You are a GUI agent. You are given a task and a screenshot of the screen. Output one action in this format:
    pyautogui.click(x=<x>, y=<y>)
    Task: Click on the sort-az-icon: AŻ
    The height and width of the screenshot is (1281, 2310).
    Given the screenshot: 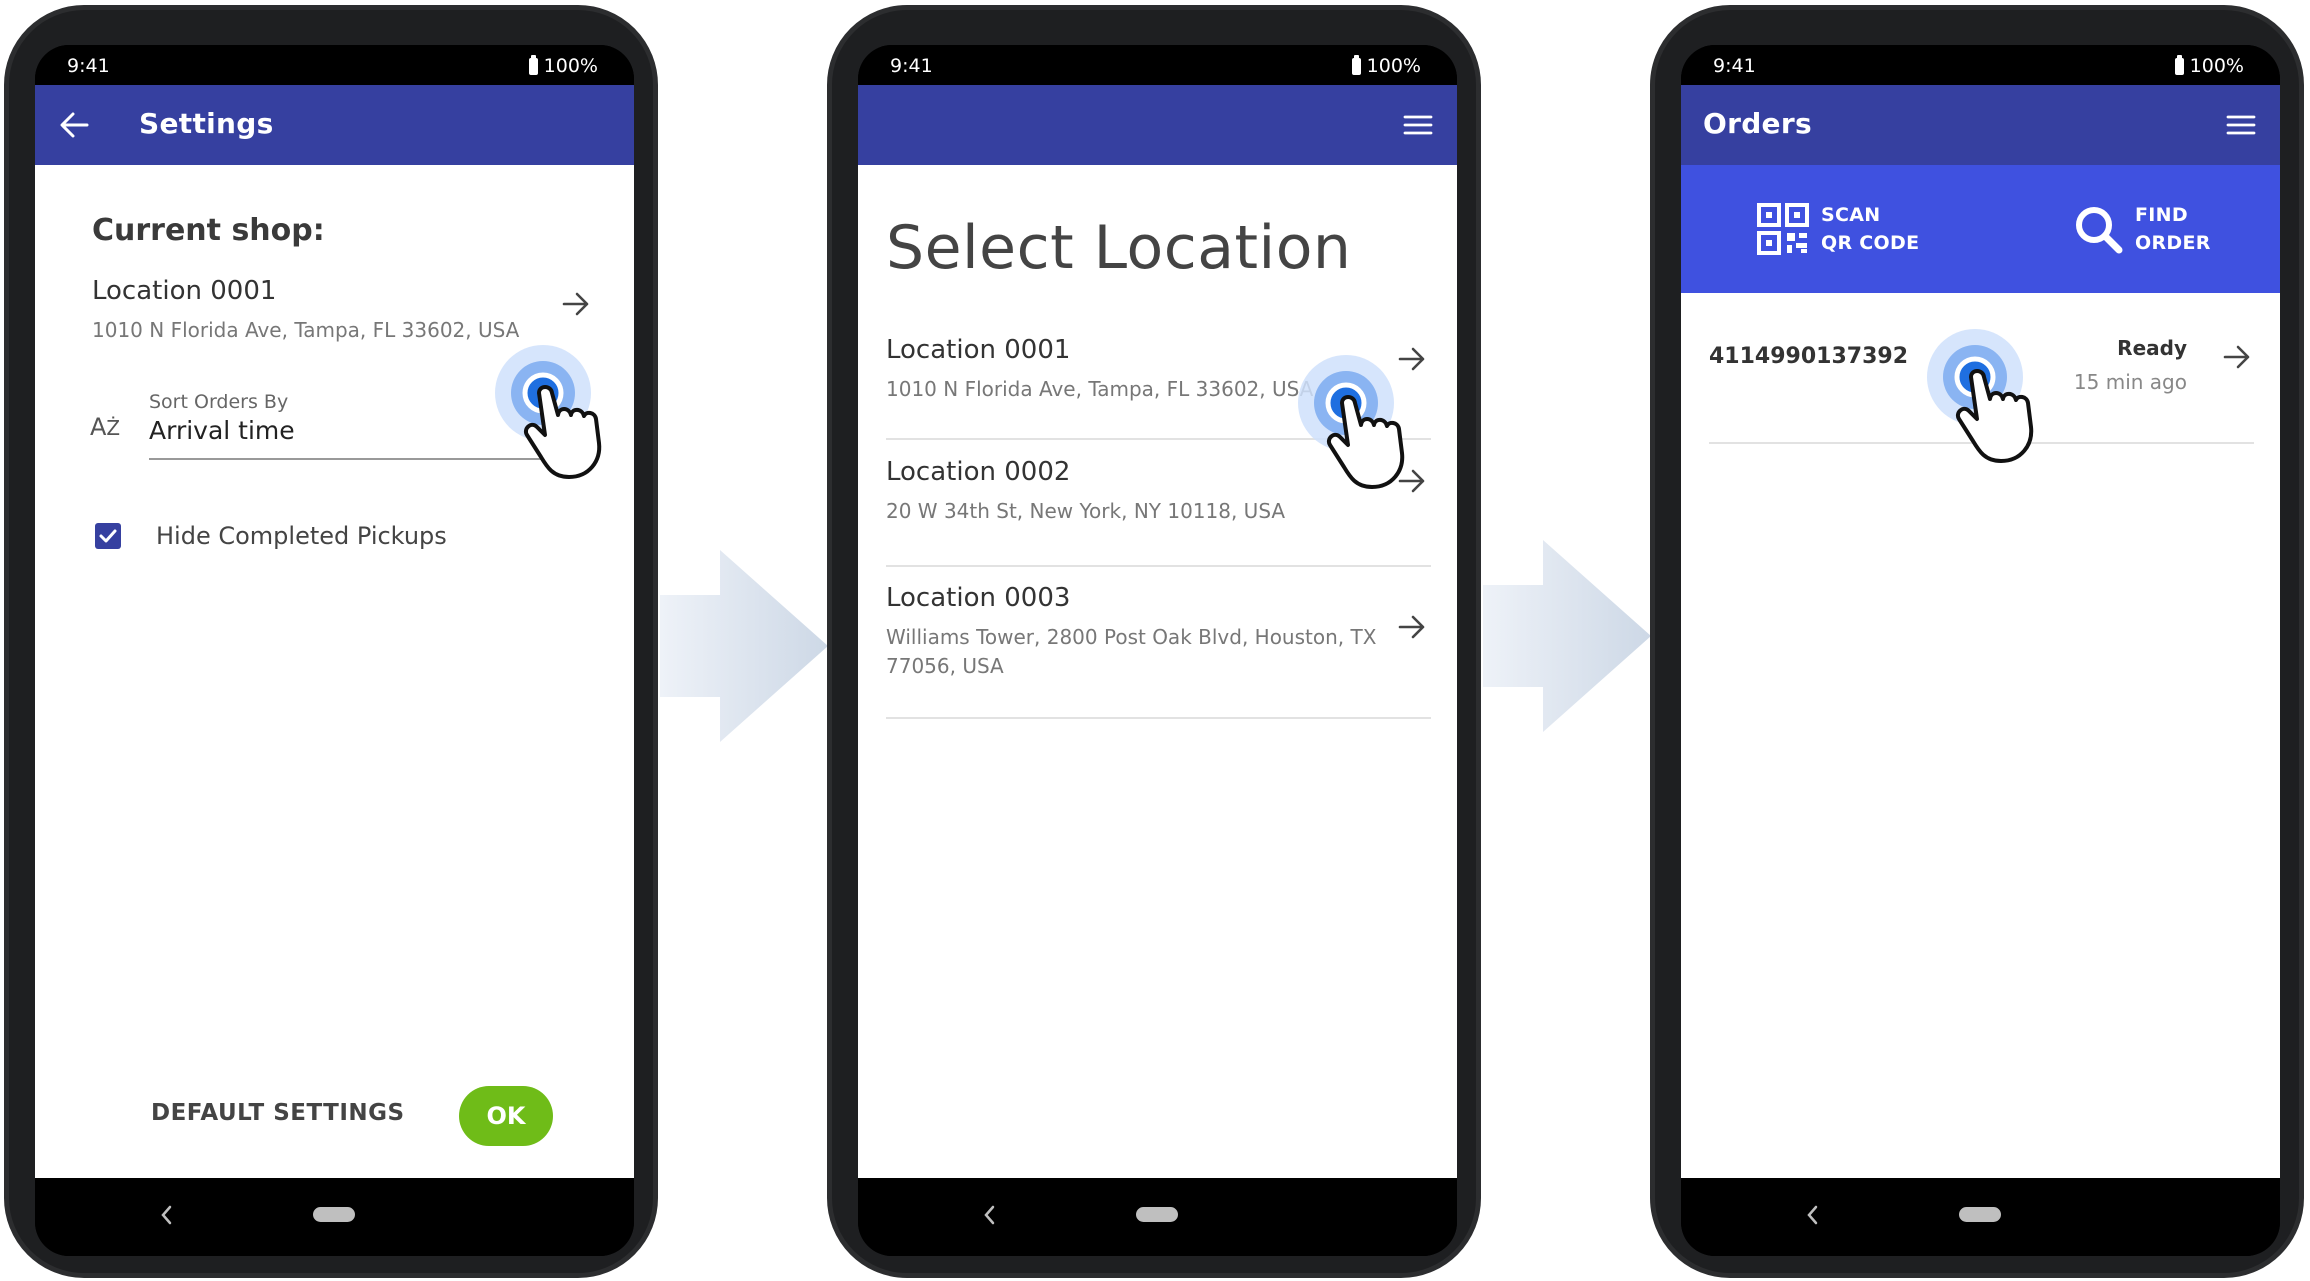 What is the action you would take?
    pyautogui.click(x=105, y=427)
    